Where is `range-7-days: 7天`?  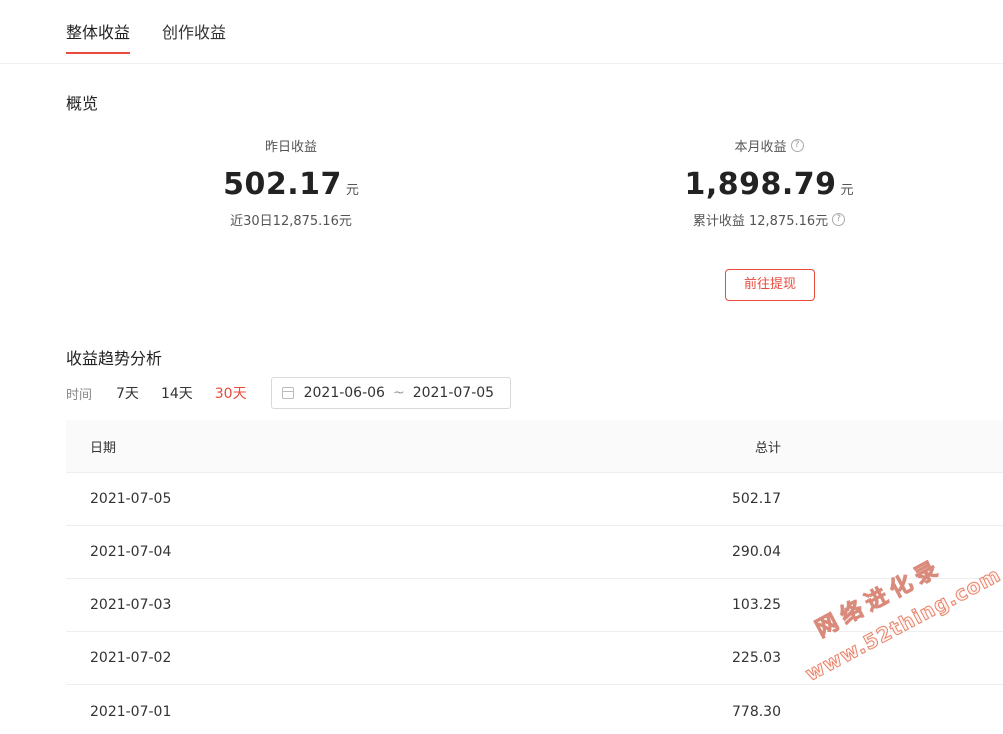
range-7-days: 7天 is located at coordinates (127, 393).